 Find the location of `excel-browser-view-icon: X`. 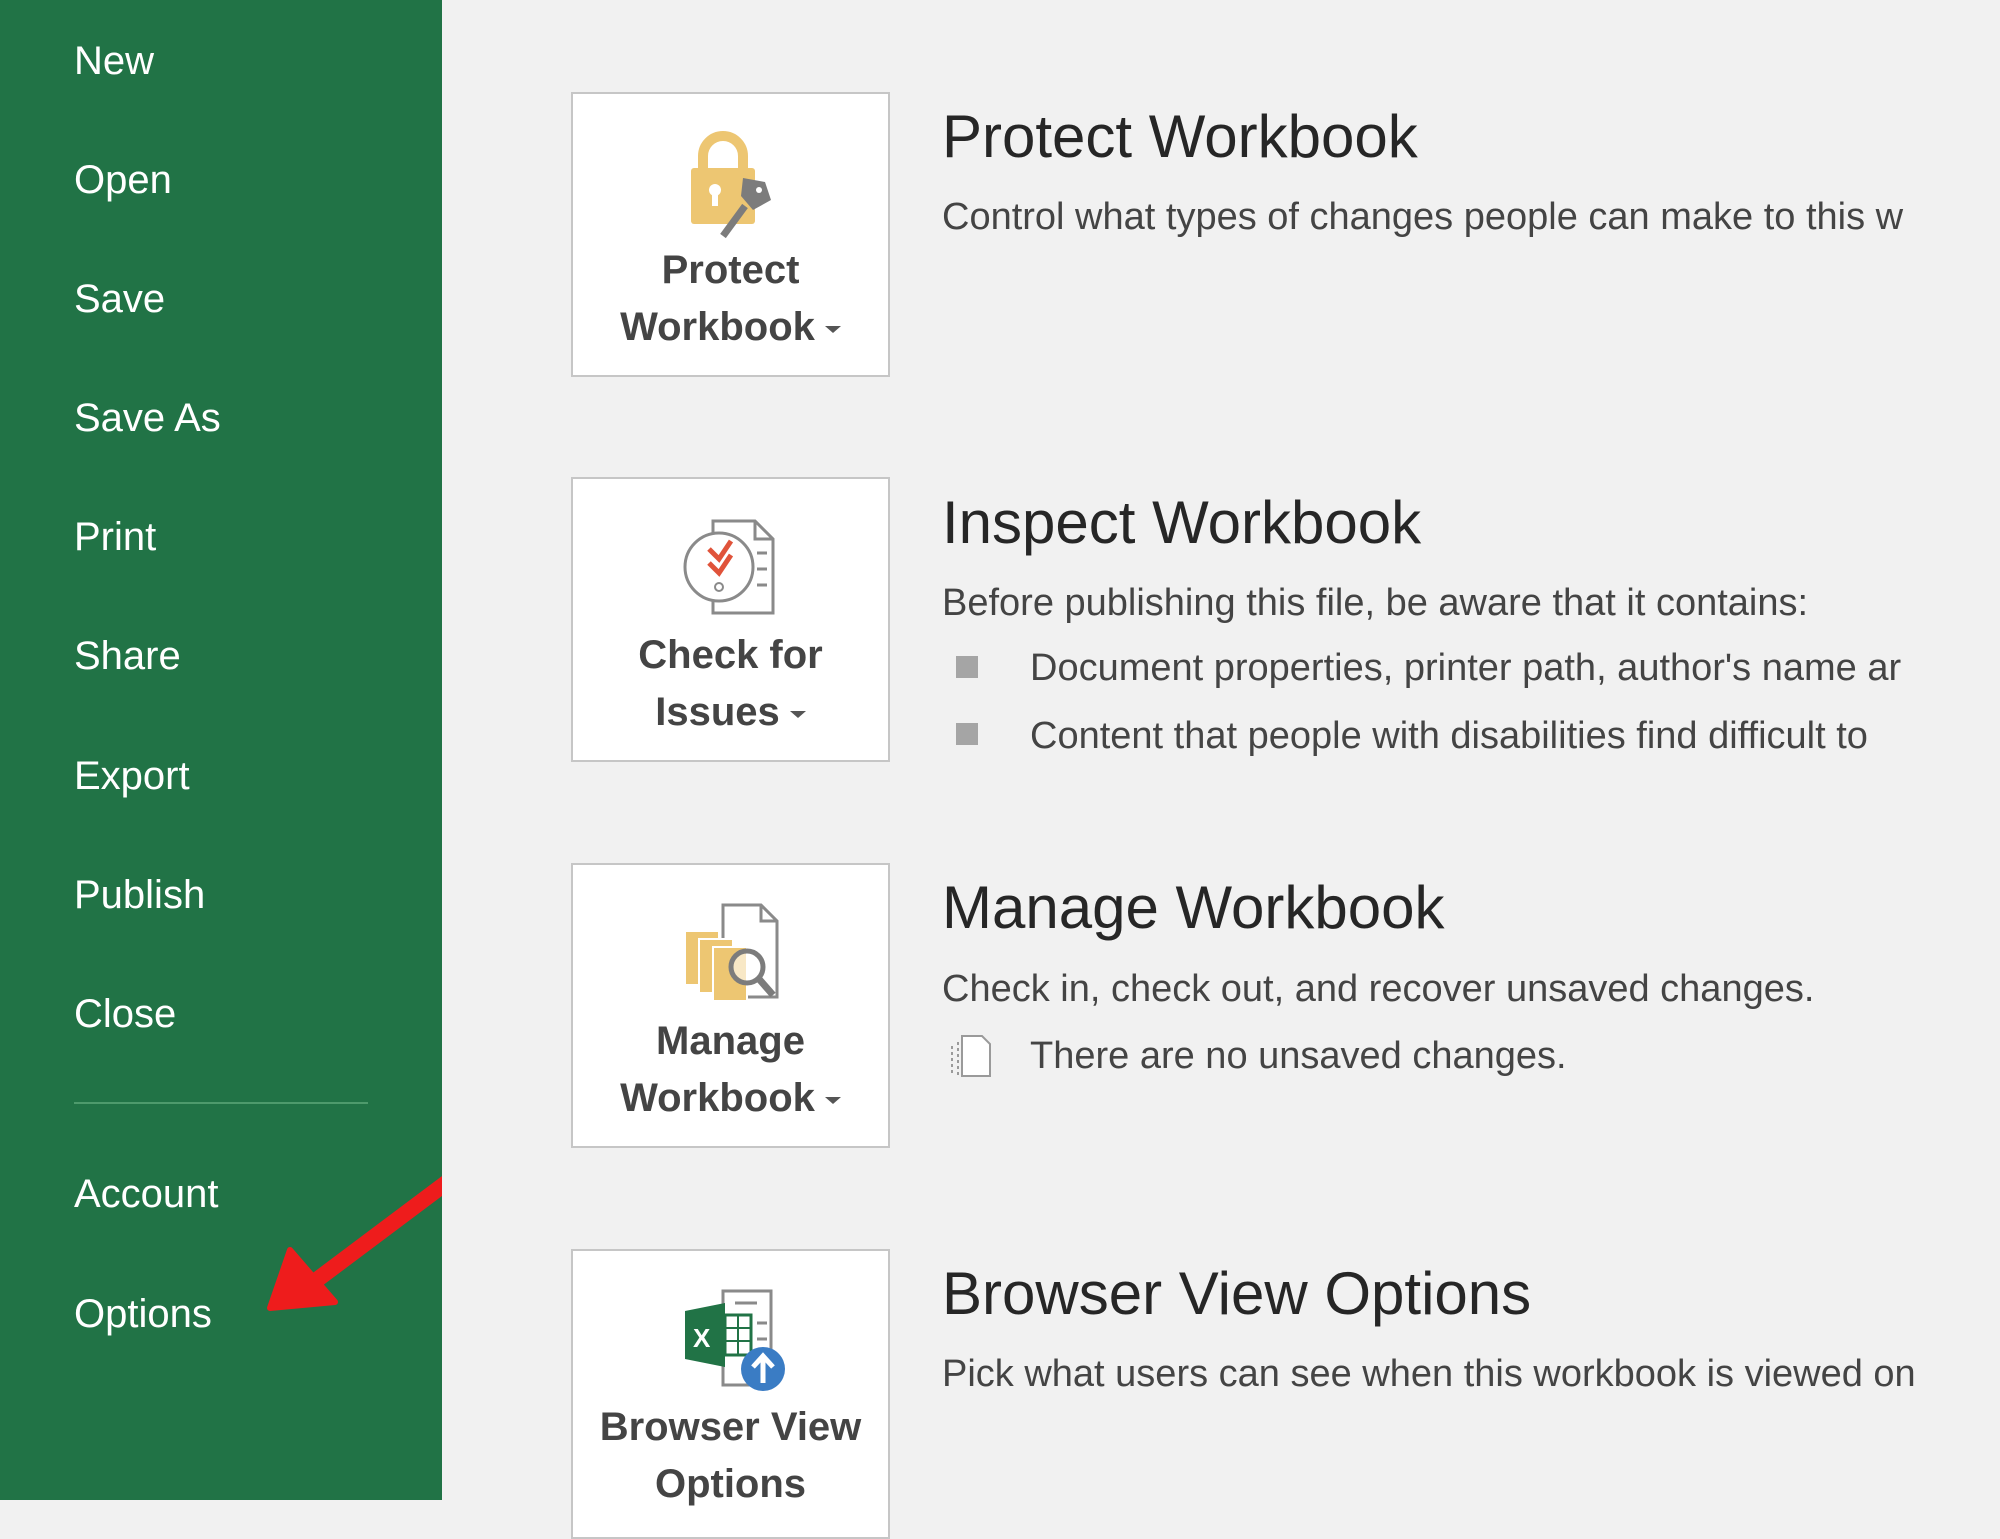

excel-browser-view-icon: X is located at coordinates (735, 1340).